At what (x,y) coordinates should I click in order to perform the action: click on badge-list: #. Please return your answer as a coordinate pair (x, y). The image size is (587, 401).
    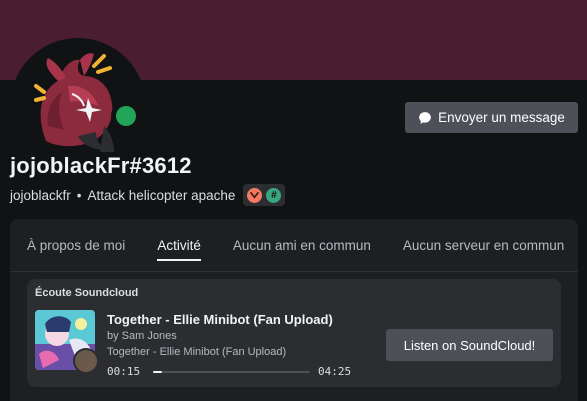
    Looking at the image, I should click on (264, 195).